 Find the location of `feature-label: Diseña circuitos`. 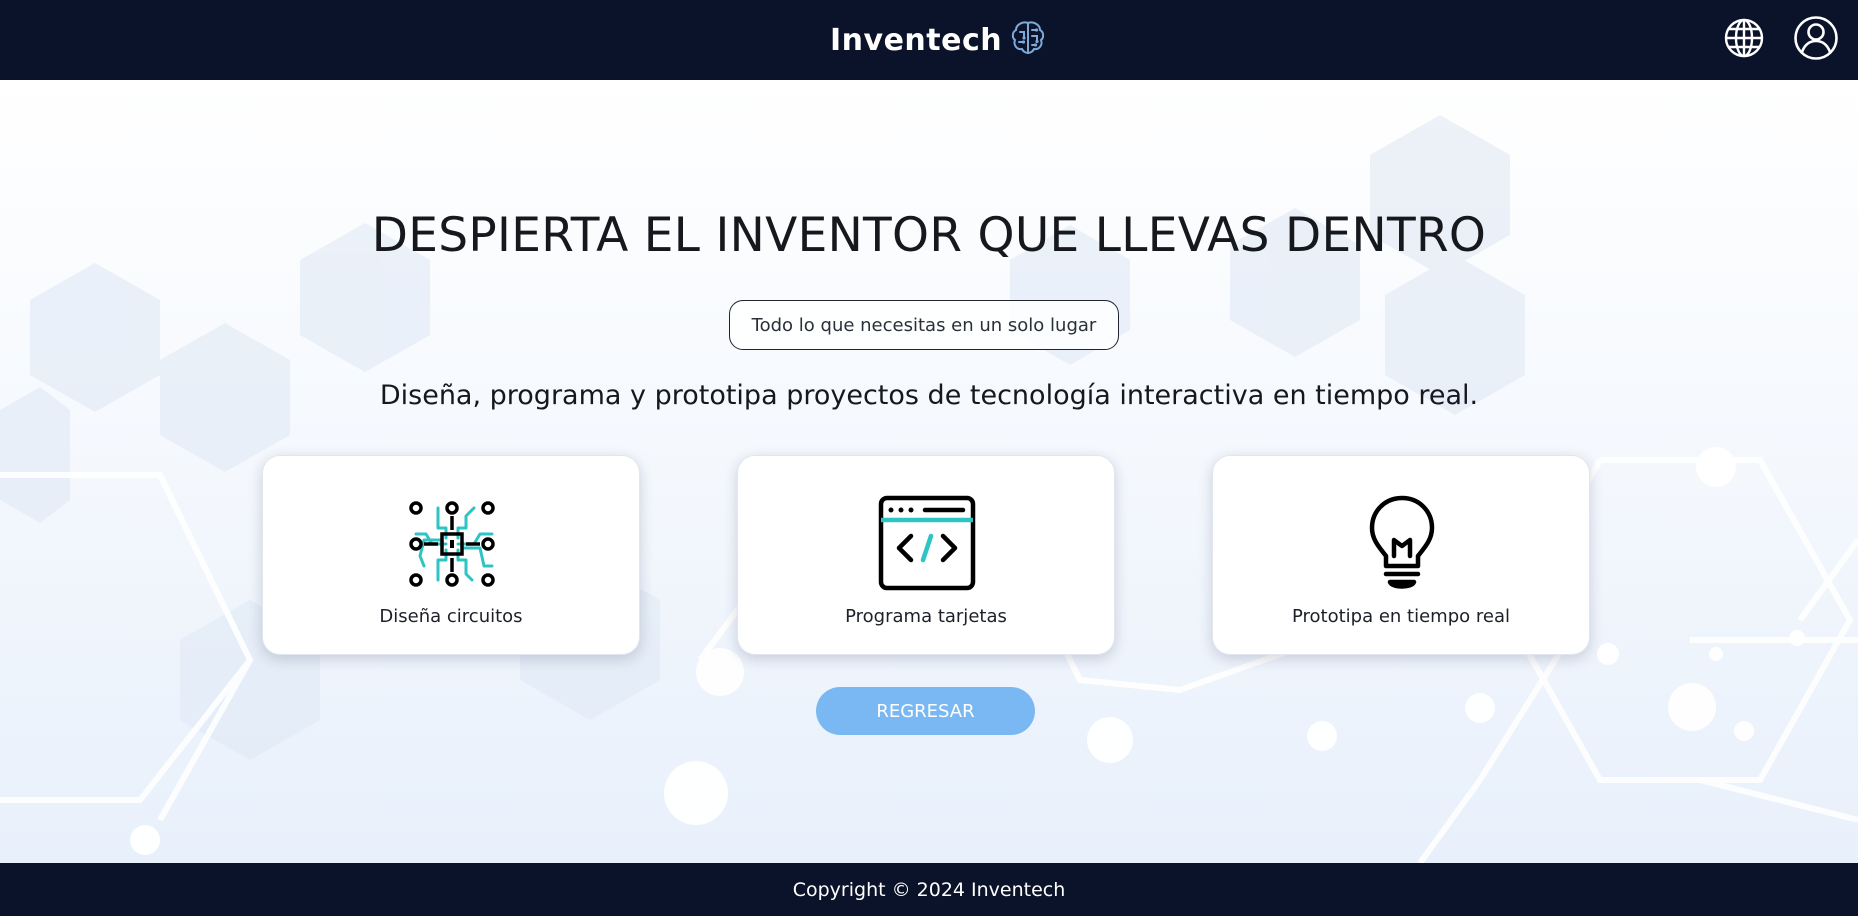

feature-label: Diseña circuitos is located at coordinates (451, 616).